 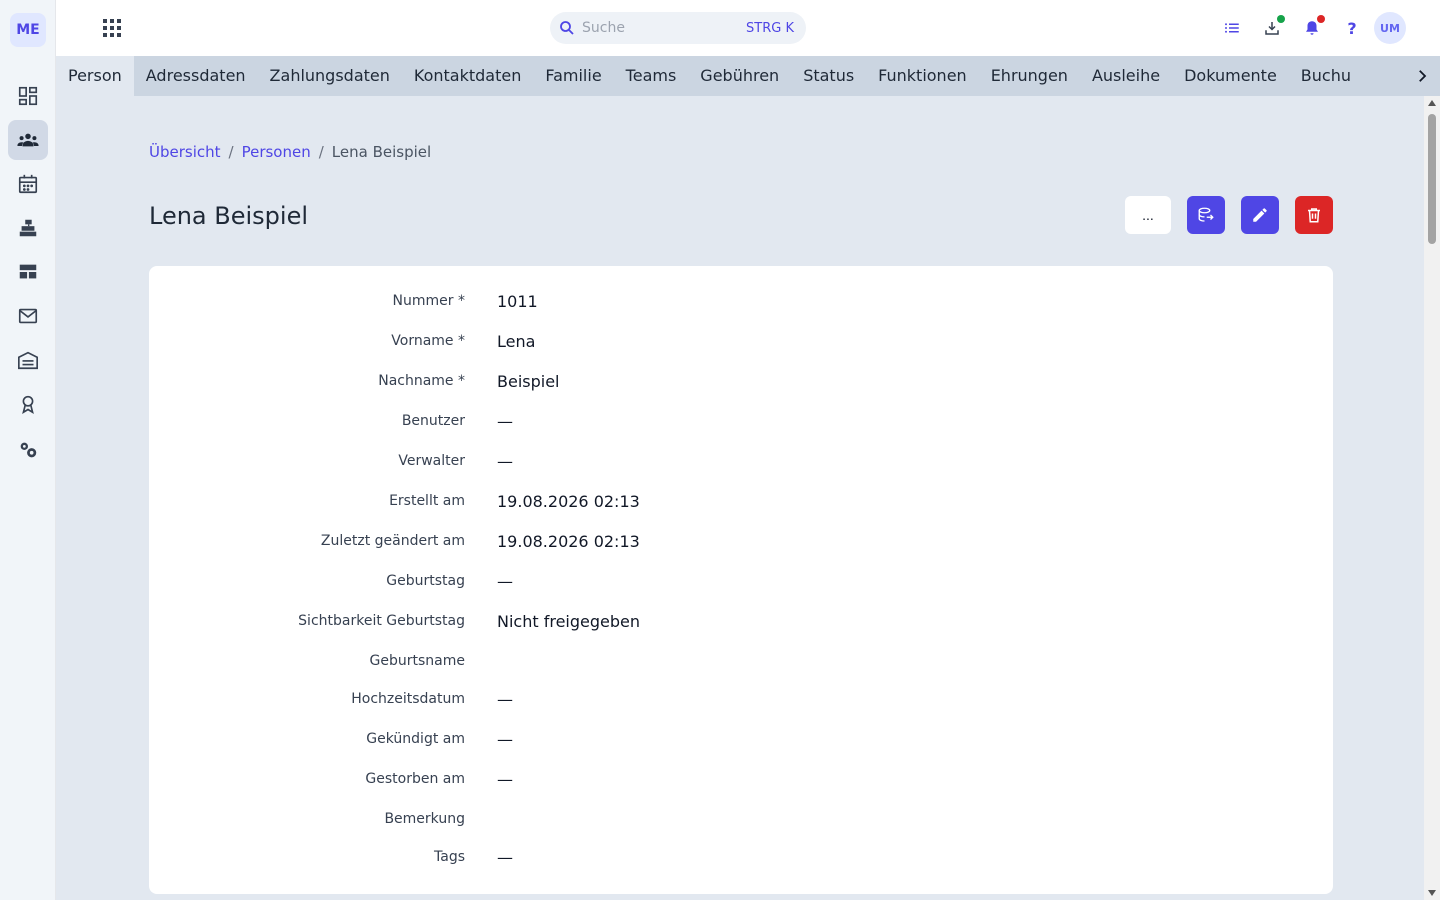 What do you see at coordinates (428, 341) in the screenshot?
I see `field-label: Vorname *` at bounding box center [428, 341].